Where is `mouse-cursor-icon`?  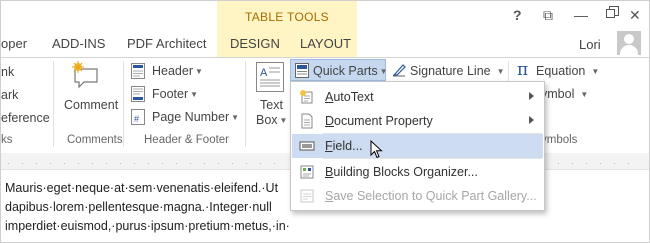
mouse-cursor-icon is located at coordinates (376, 149).